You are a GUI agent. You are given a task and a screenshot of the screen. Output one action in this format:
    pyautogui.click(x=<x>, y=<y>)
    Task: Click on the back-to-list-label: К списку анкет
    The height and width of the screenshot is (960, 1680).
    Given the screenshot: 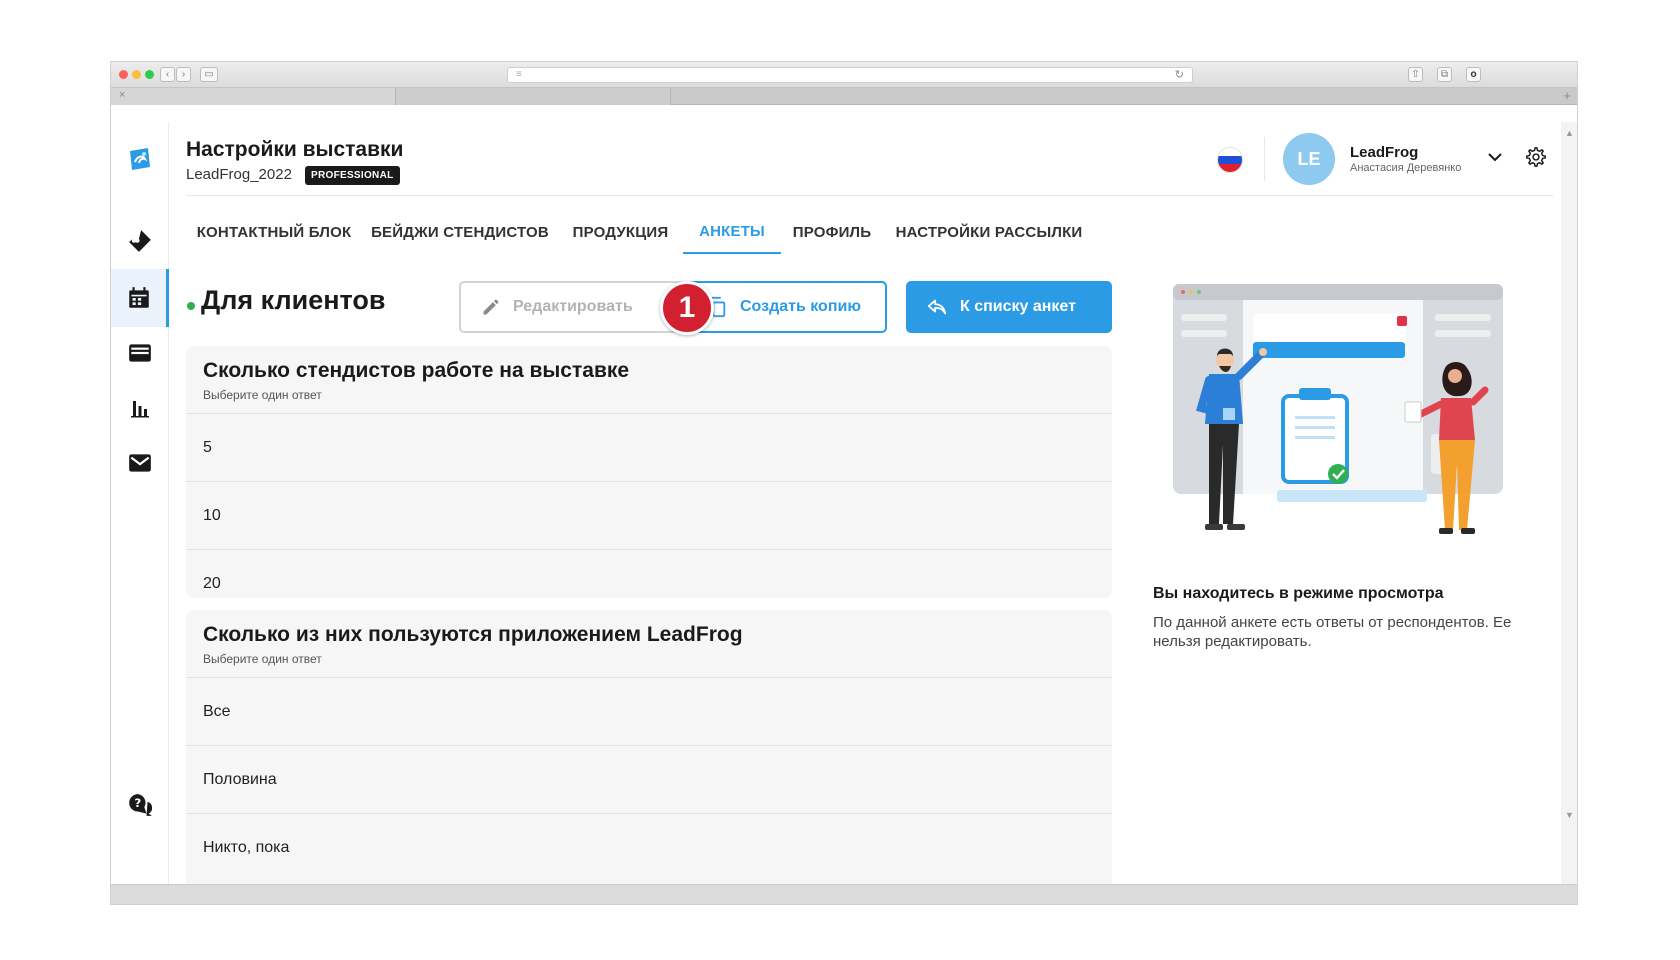 What is the action you would take?
    pyautogui.click(x=1018, y=306)
    